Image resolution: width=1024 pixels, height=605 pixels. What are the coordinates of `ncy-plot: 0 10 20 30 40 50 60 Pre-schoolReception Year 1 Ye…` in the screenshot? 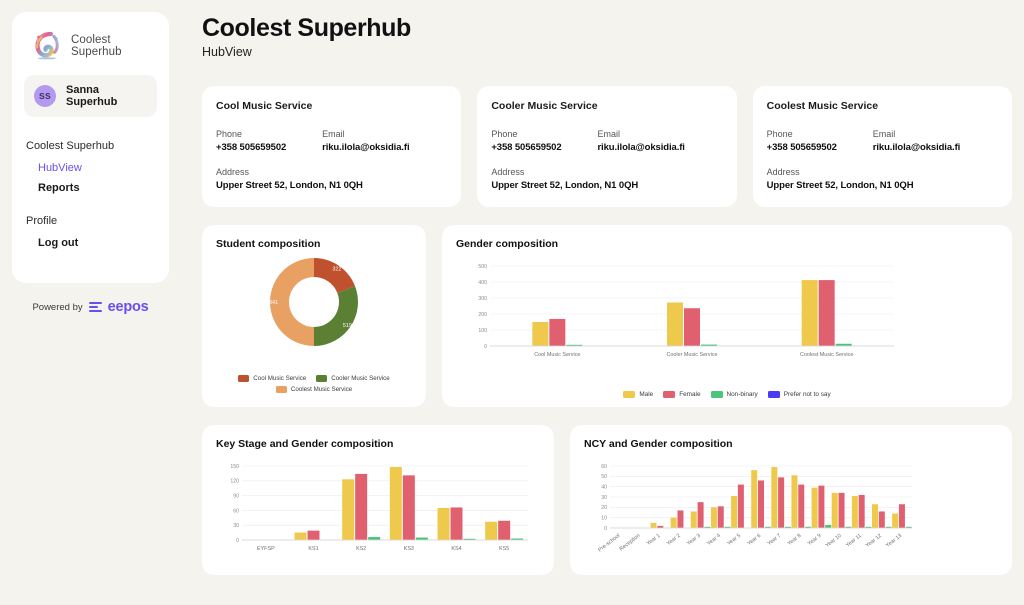 It's located at (754, 509).